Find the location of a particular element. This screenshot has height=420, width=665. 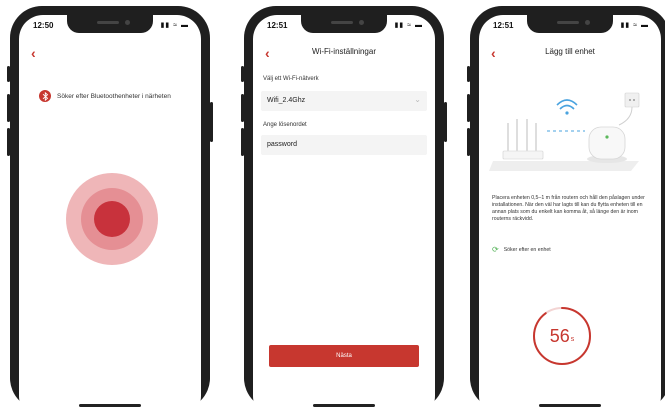

countdown-value: 56 is located at coordinates (559, 335).